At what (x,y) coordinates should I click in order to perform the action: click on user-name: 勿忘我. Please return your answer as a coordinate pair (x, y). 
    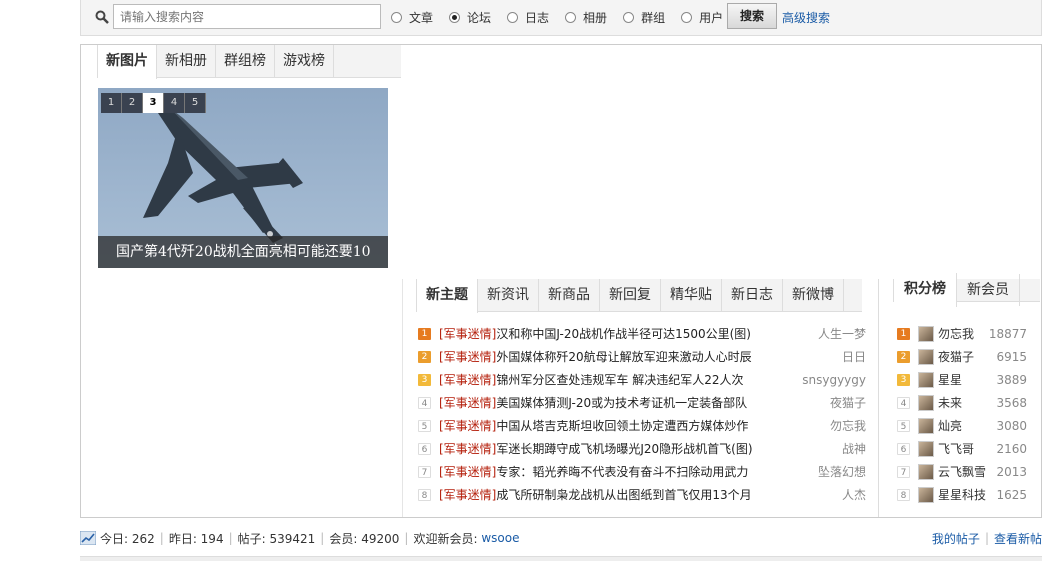
    Looking at the image, I should click on (962, 333).